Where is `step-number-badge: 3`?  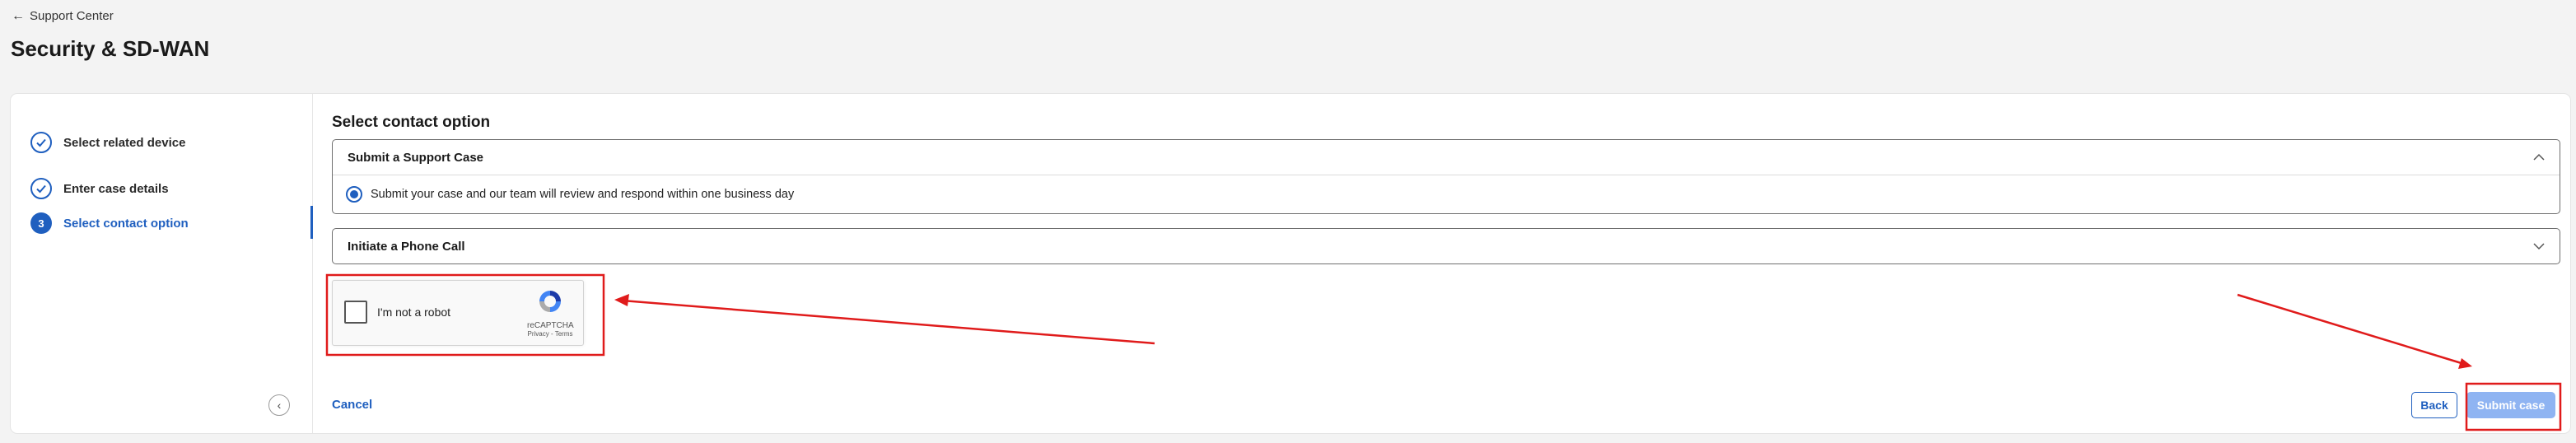
step-number-badge: 3 is located at coordinates (41, 223).